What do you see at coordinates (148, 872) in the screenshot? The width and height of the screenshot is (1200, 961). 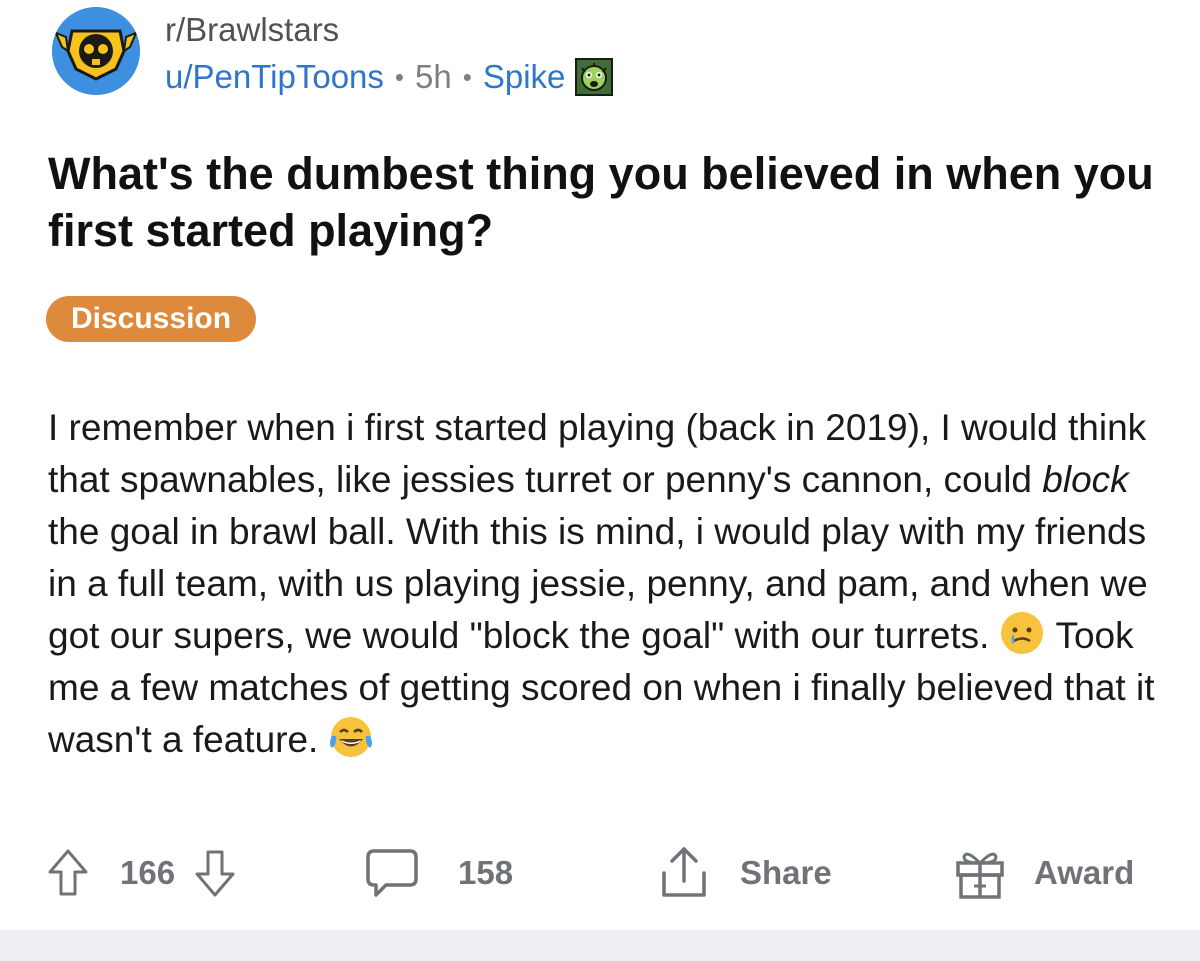 I see `upvote-count: 166` at bounding box center [148, 872].